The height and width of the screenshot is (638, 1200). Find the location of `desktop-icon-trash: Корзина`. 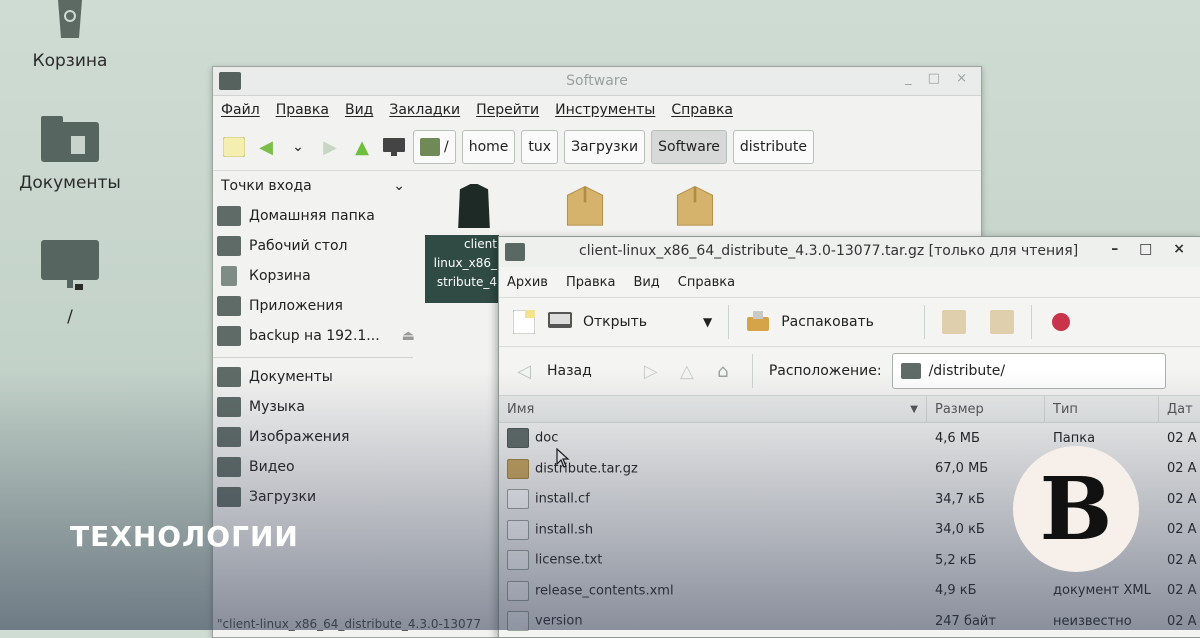

desktop-icon-trash: Корзина is located at coordinates (70, 35).